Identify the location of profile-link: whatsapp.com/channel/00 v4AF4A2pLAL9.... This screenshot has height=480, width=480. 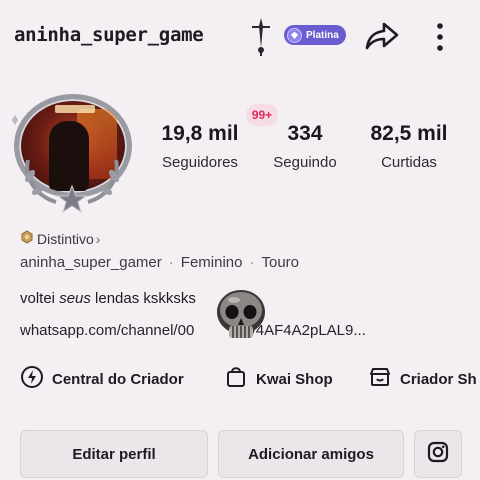
(193, 330).